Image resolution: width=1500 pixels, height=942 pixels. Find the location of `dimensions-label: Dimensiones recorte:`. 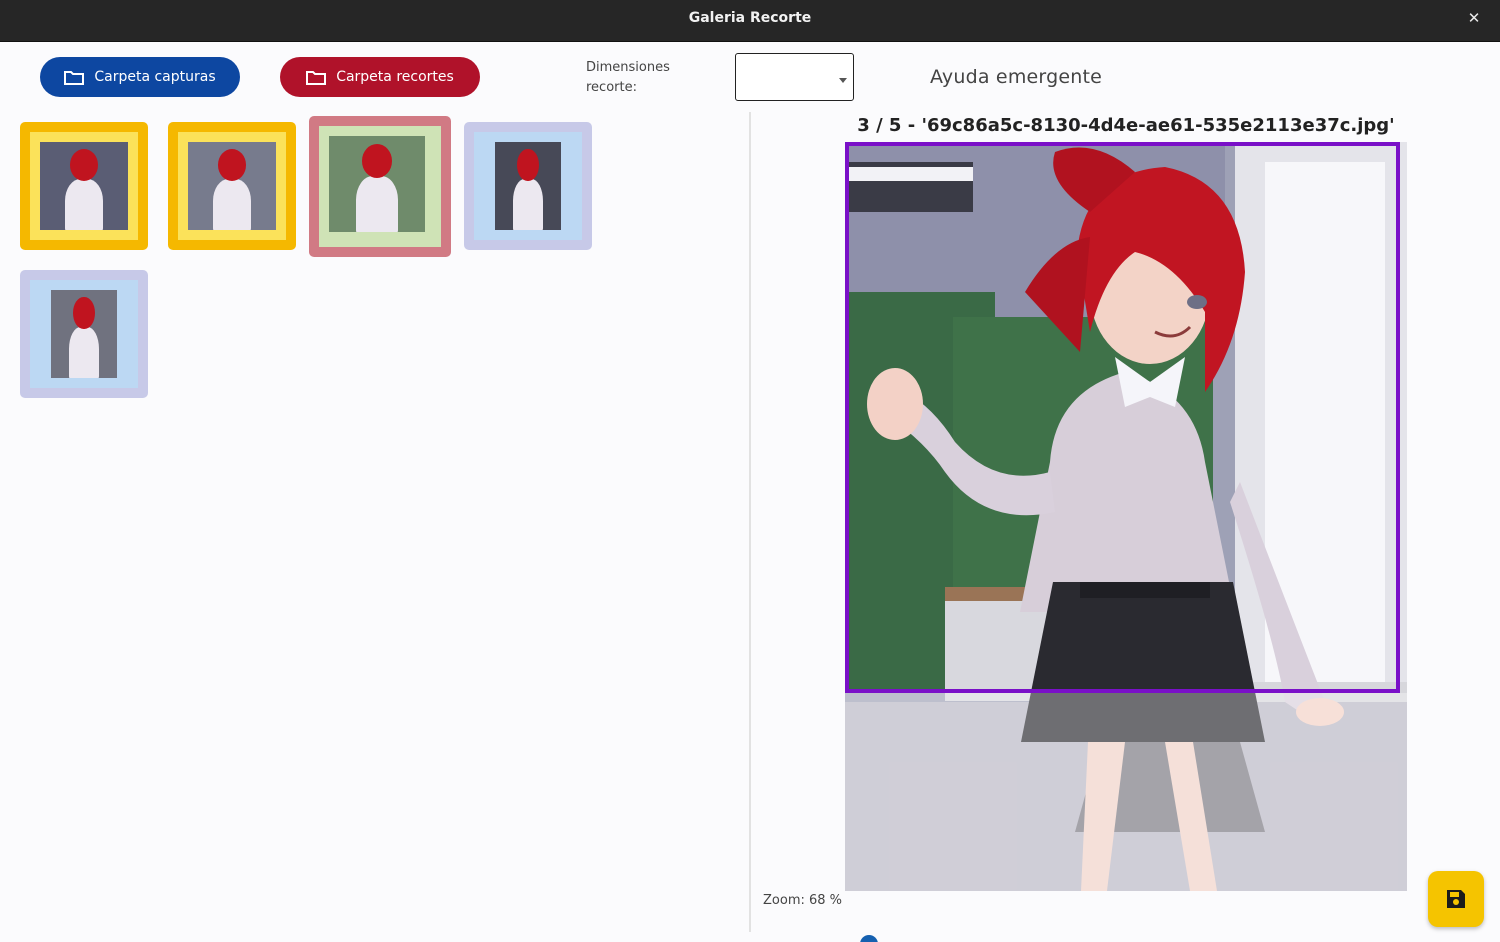

dimensions-label: Dimensiones recorte: is located at coordinates (628, 77).